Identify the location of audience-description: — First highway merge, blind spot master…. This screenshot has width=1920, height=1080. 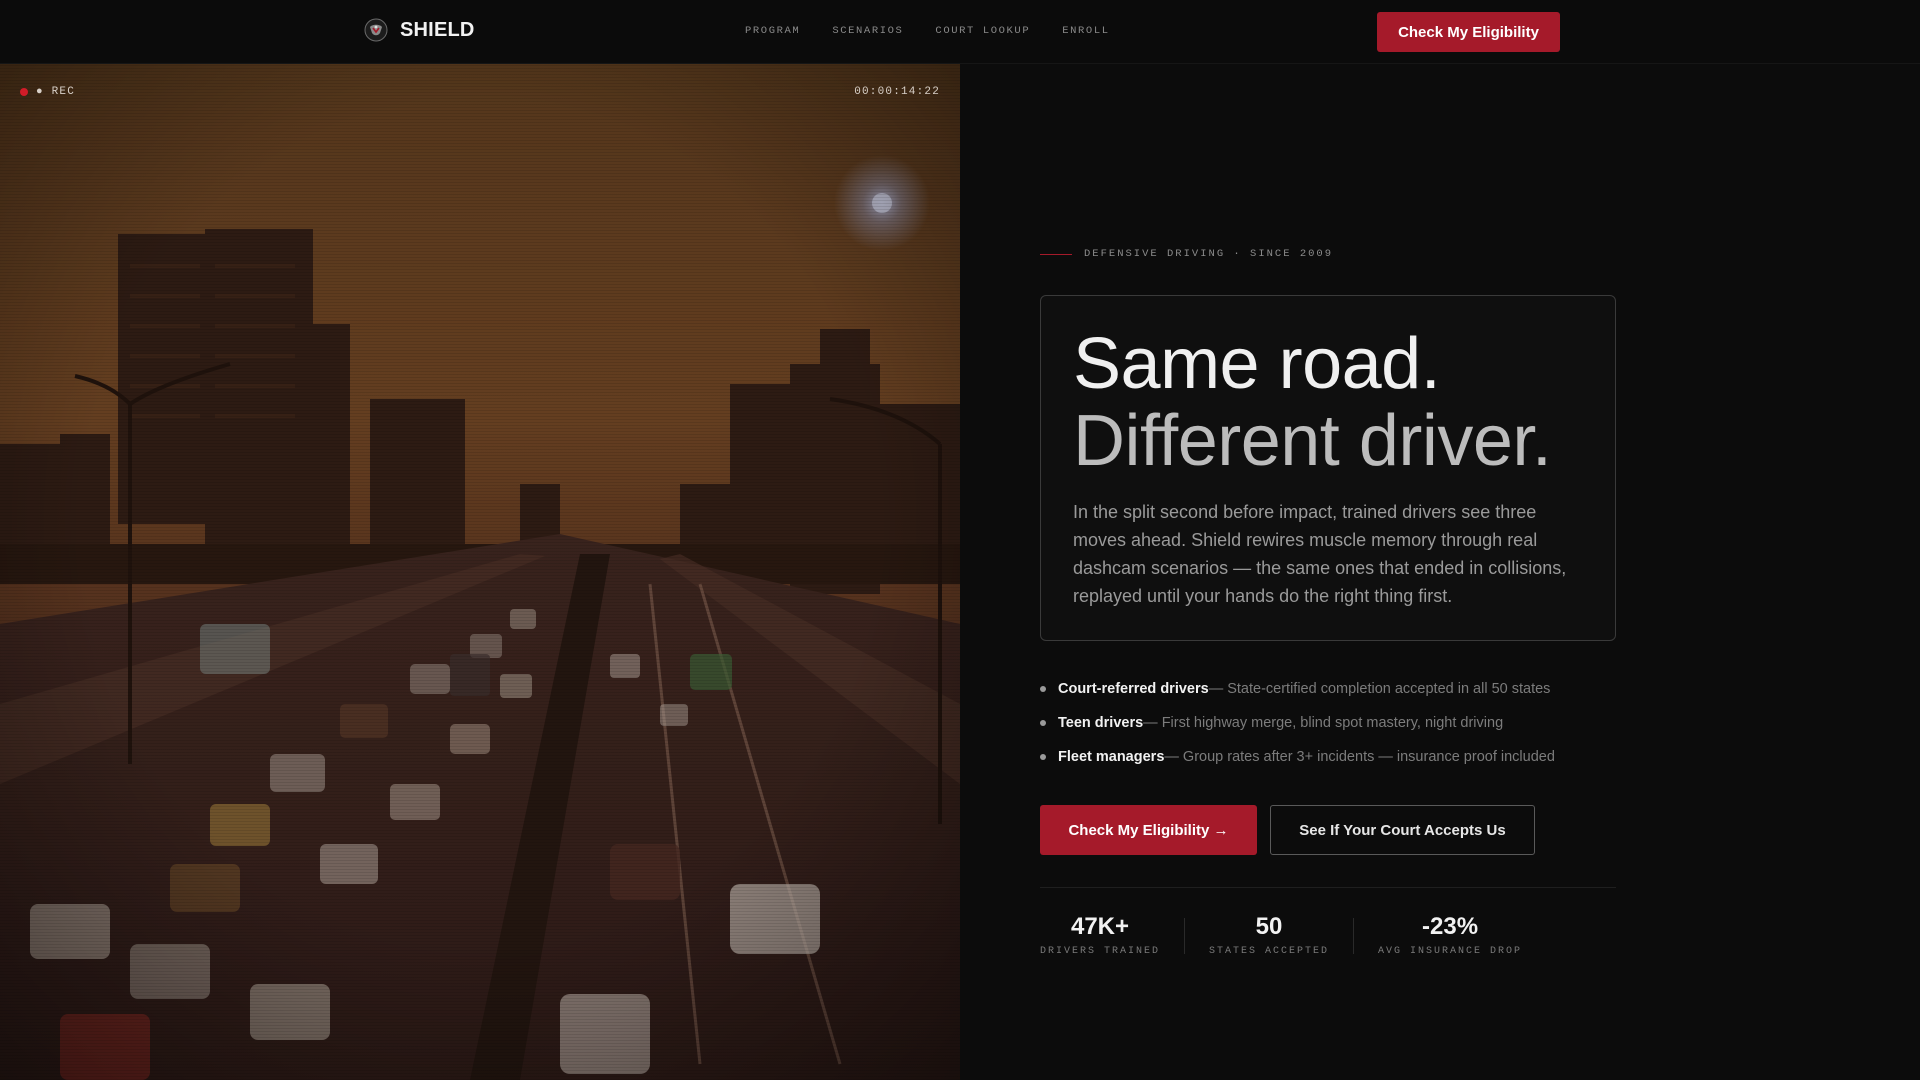
(1323, 723).